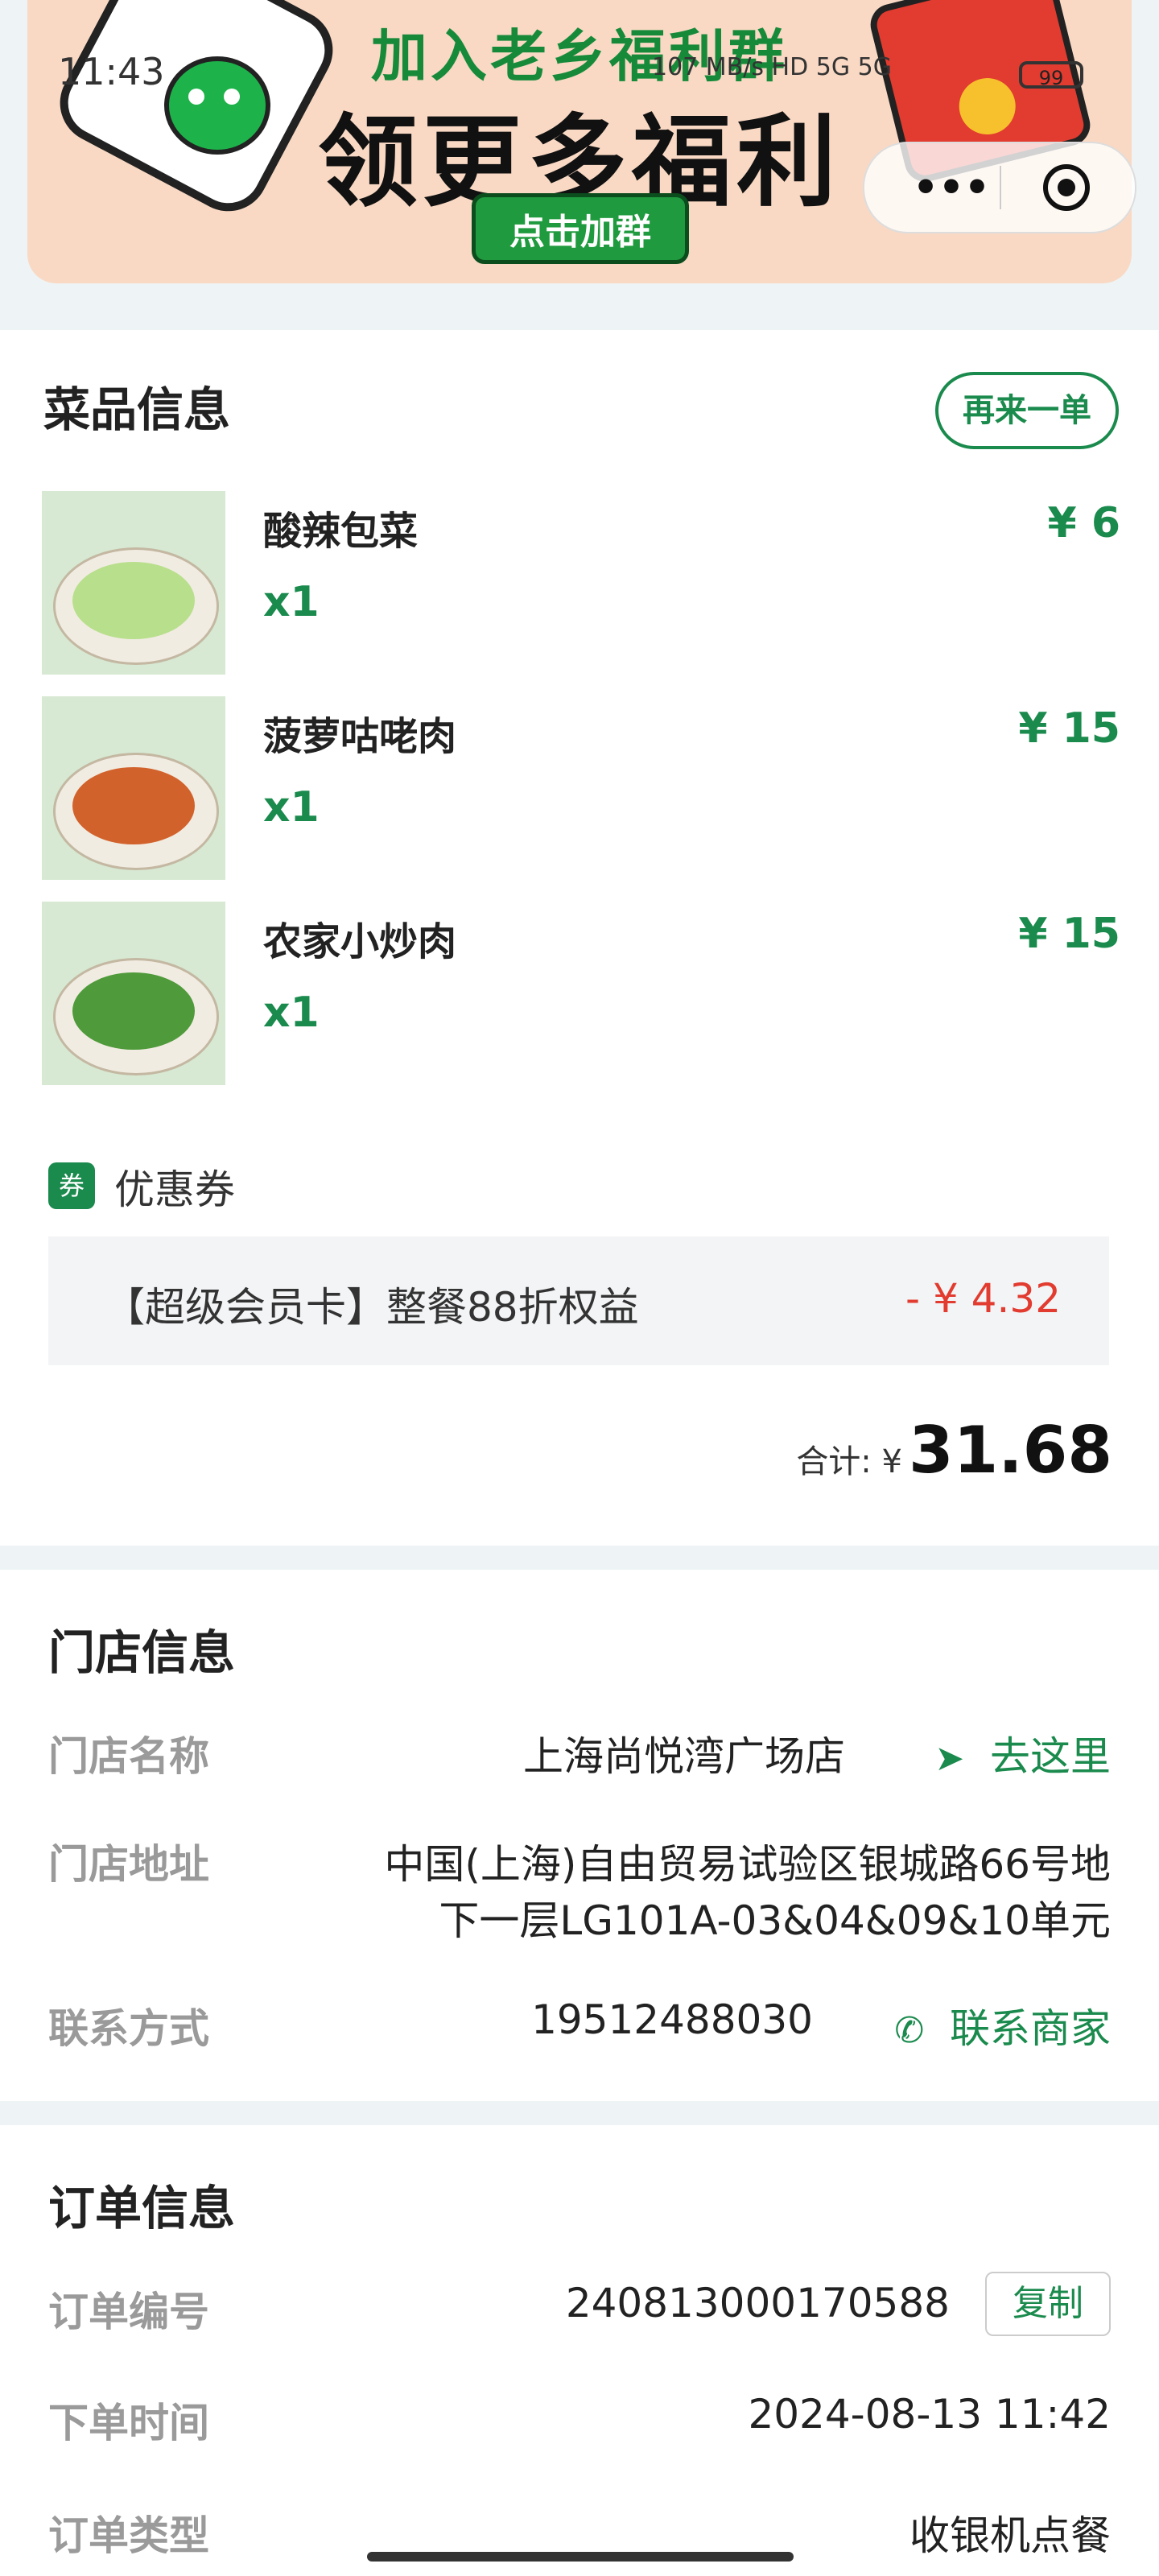  What do you see at coordinates (580, 2557) in the screenshot?
I see `home-indicator` at bounding box center [580, 2557].